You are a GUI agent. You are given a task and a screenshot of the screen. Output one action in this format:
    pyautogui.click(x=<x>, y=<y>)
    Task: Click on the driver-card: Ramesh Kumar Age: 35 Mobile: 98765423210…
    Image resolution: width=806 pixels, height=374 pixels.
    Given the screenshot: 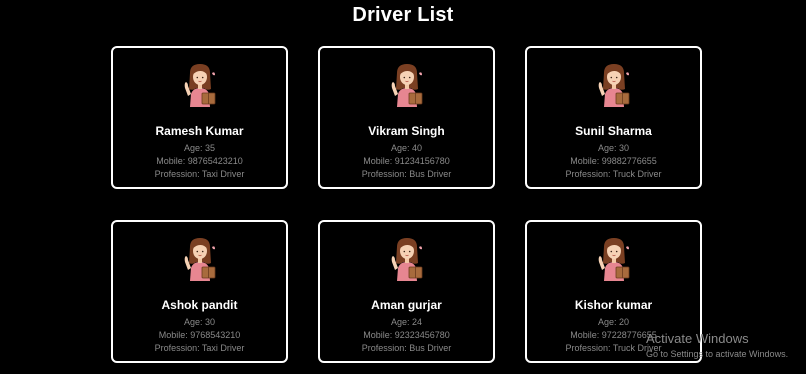 What is the action you would take?
    pyautogui.click(x=199, y=117)
    